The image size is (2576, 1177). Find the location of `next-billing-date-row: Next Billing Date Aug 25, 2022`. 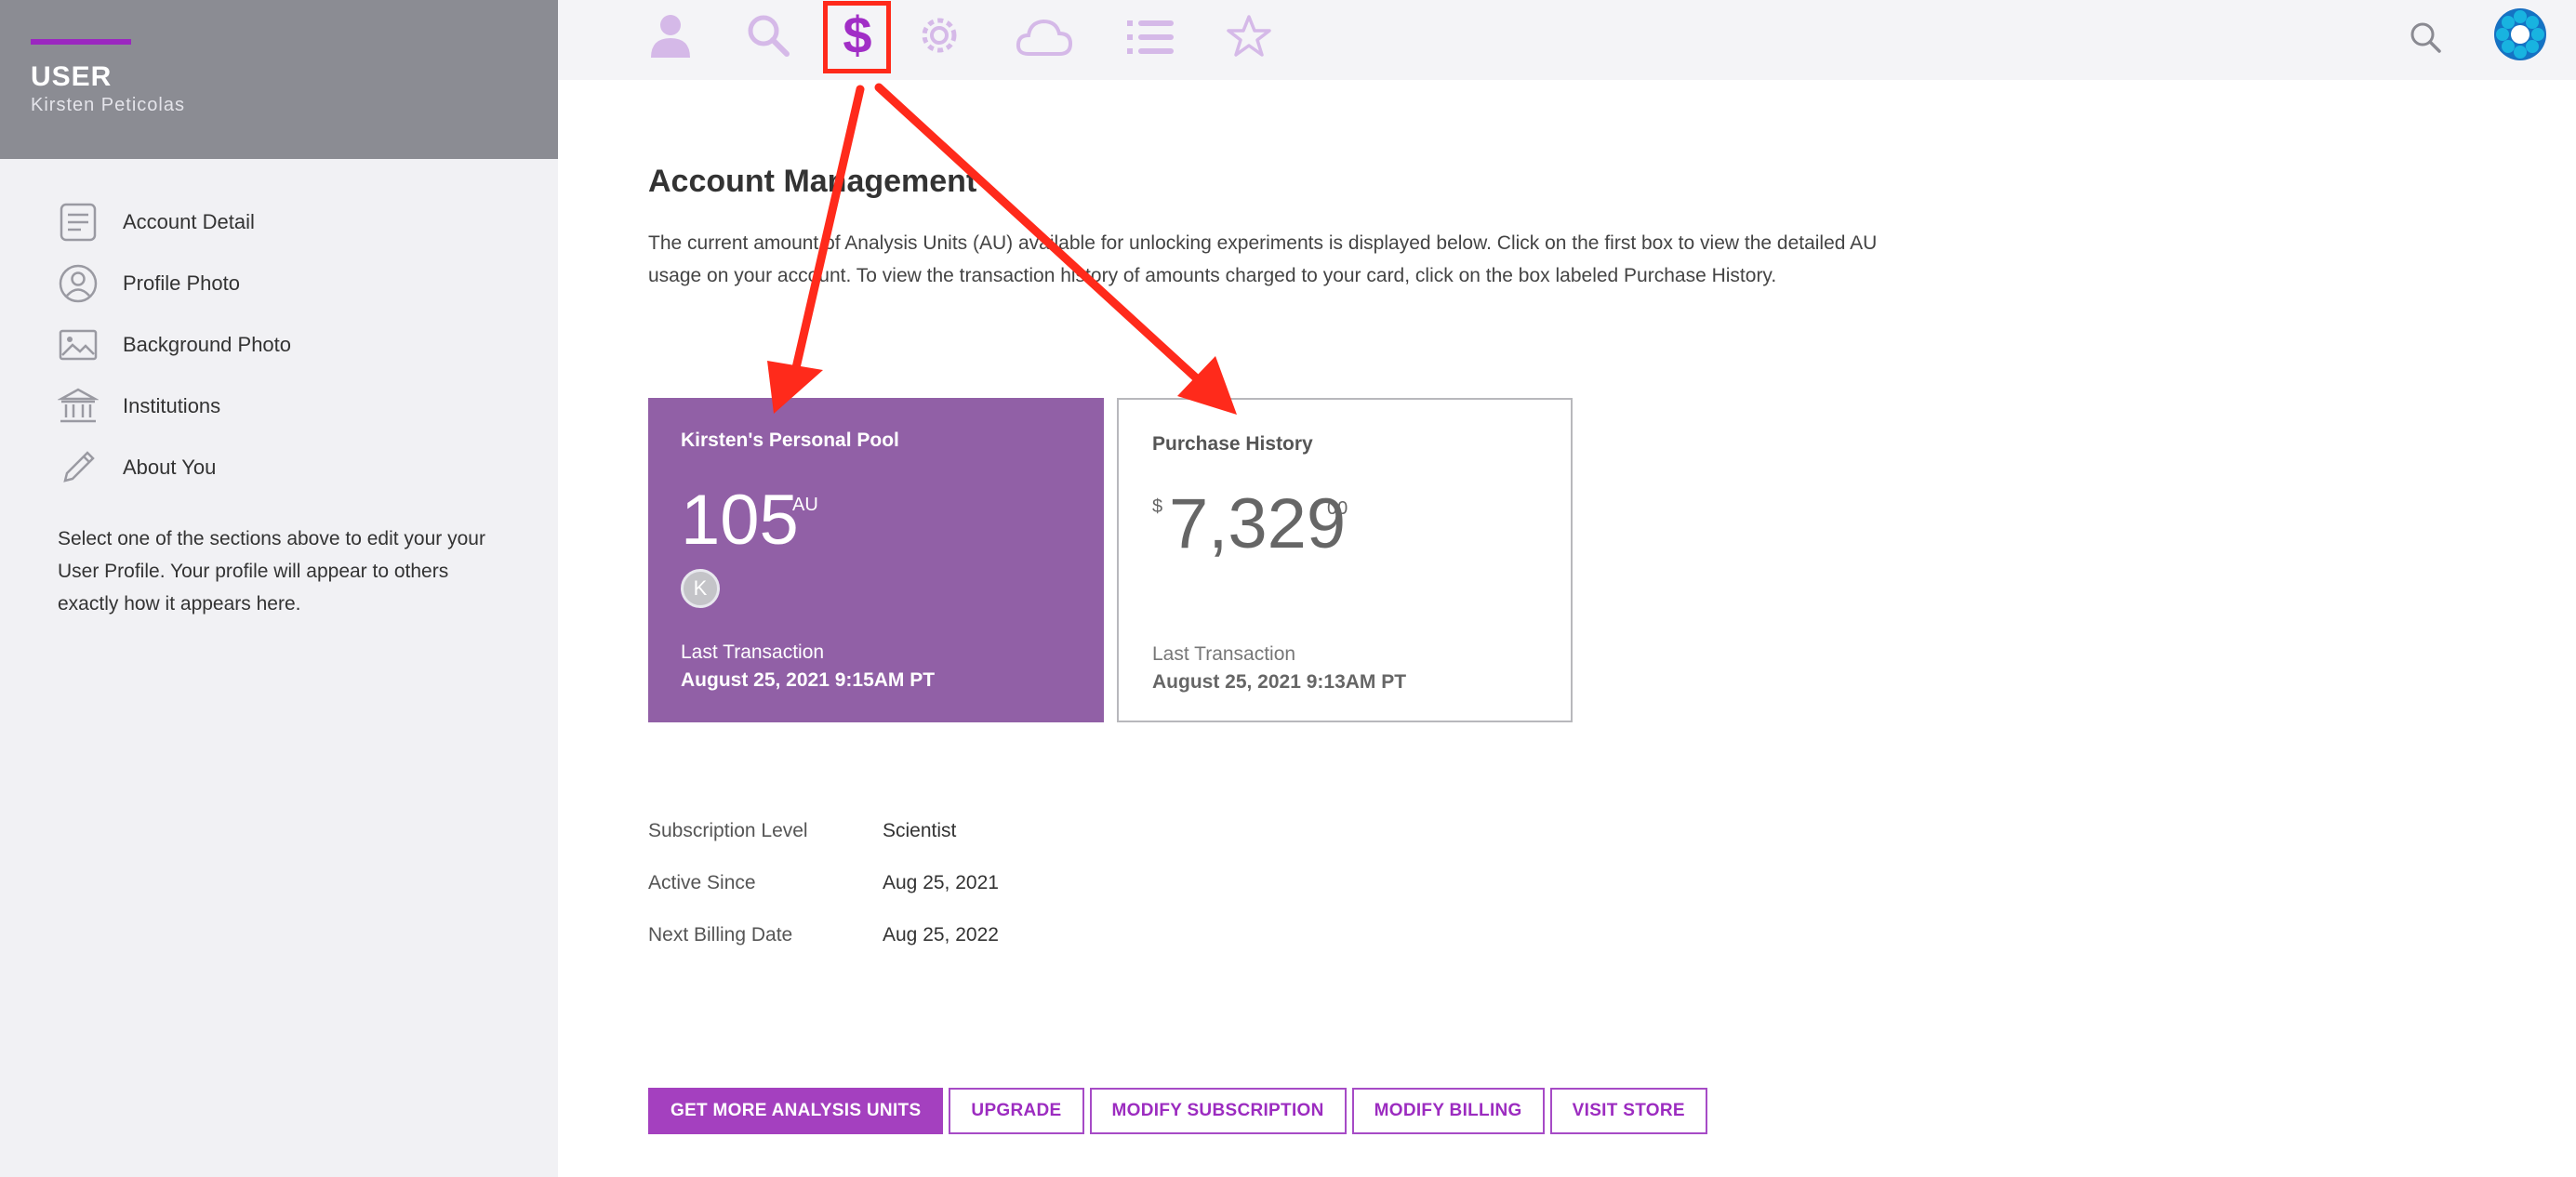

next-billing-date-row: Next Billing Date Aug 25, 2022 is located at coordinates (823, 950).